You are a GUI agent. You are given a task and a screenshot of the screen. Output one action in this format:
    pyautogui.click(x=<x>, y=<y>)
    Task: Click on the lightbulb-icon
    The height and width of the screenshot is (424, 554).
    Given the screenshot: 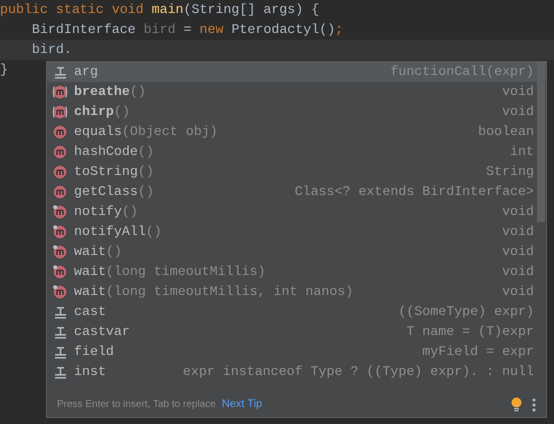 What is the action you would take?
    pyautogui.click(x=516, y=404)
    